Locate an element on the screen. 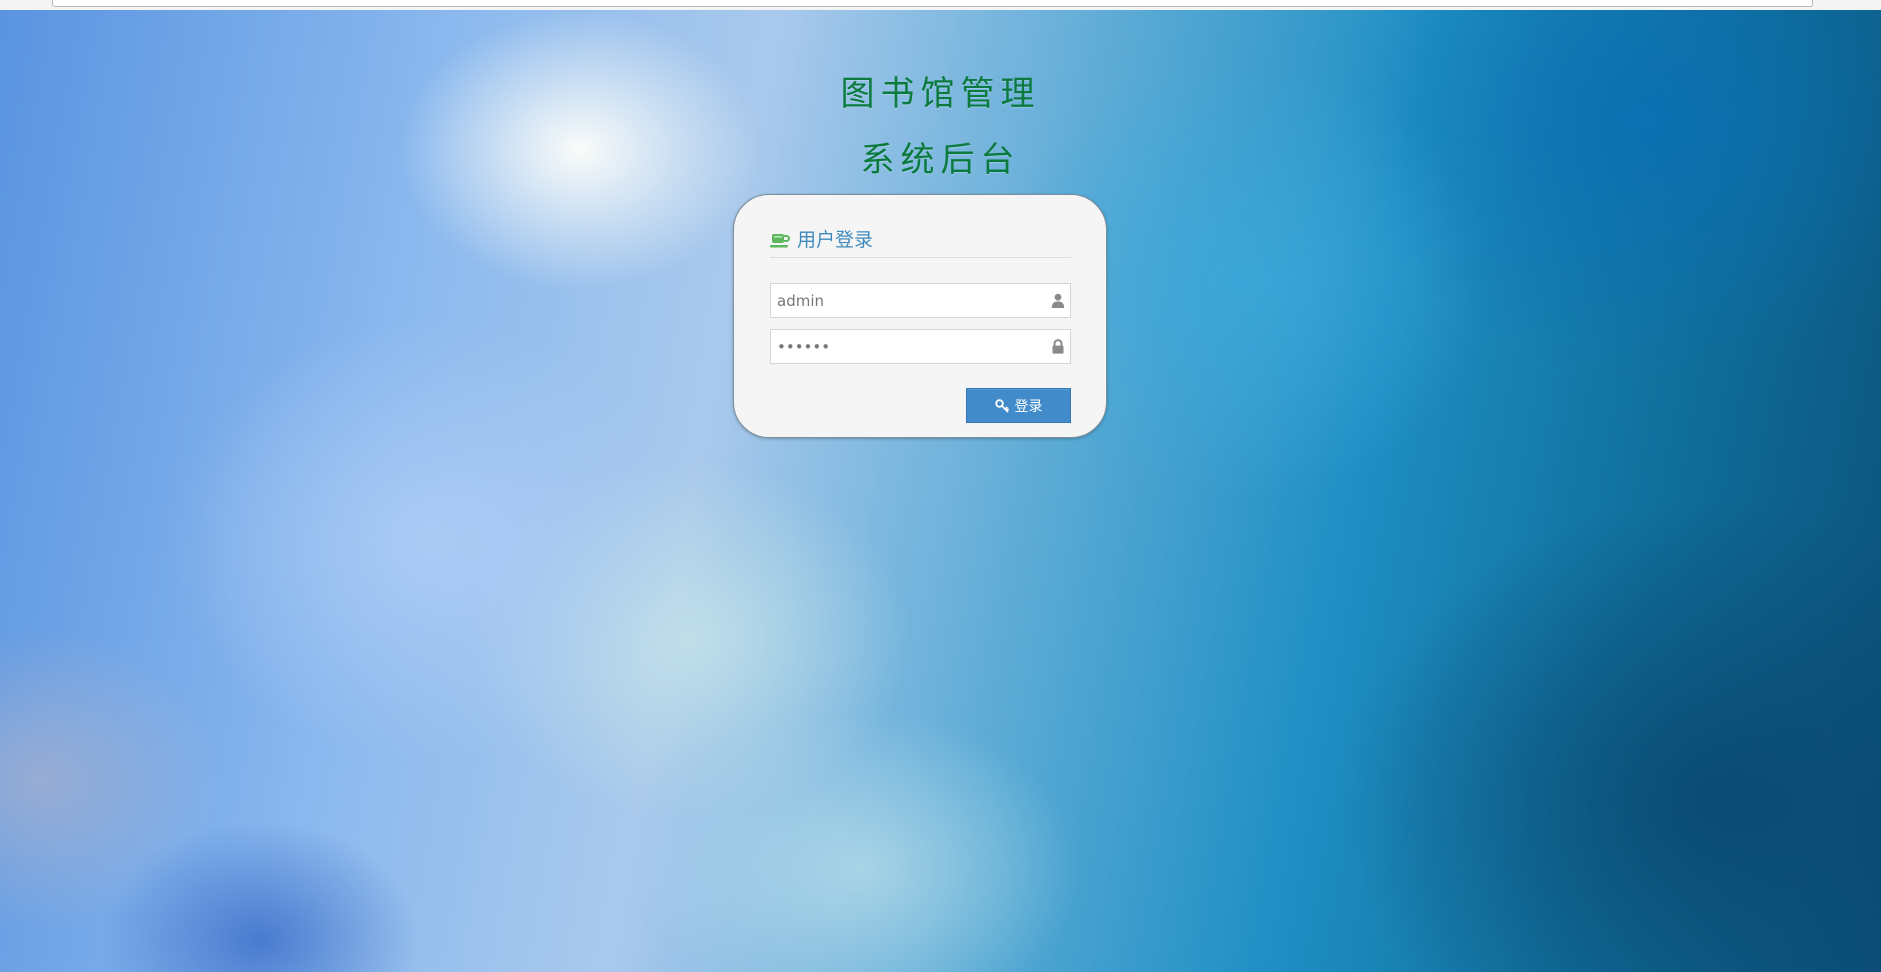 Image resolution: width=1881 pixels, height=972 pixels. login-button: 登录 is located at coordinates (1018, 405).